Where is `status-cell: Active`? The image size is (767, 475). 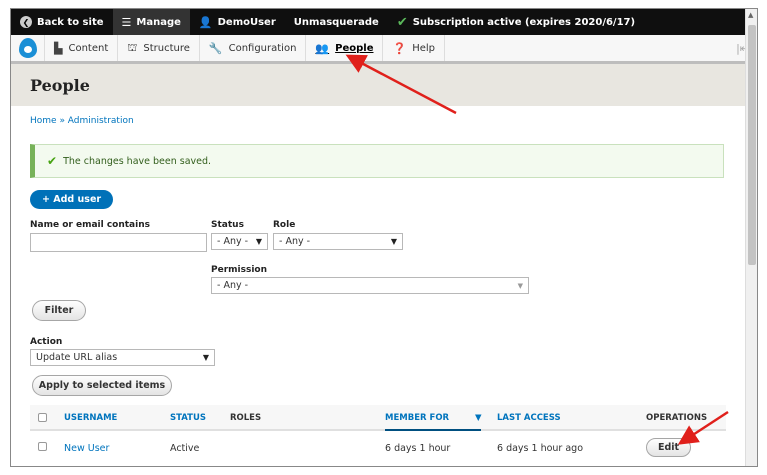
status-cell: Active is located at coordinates (185, 448).